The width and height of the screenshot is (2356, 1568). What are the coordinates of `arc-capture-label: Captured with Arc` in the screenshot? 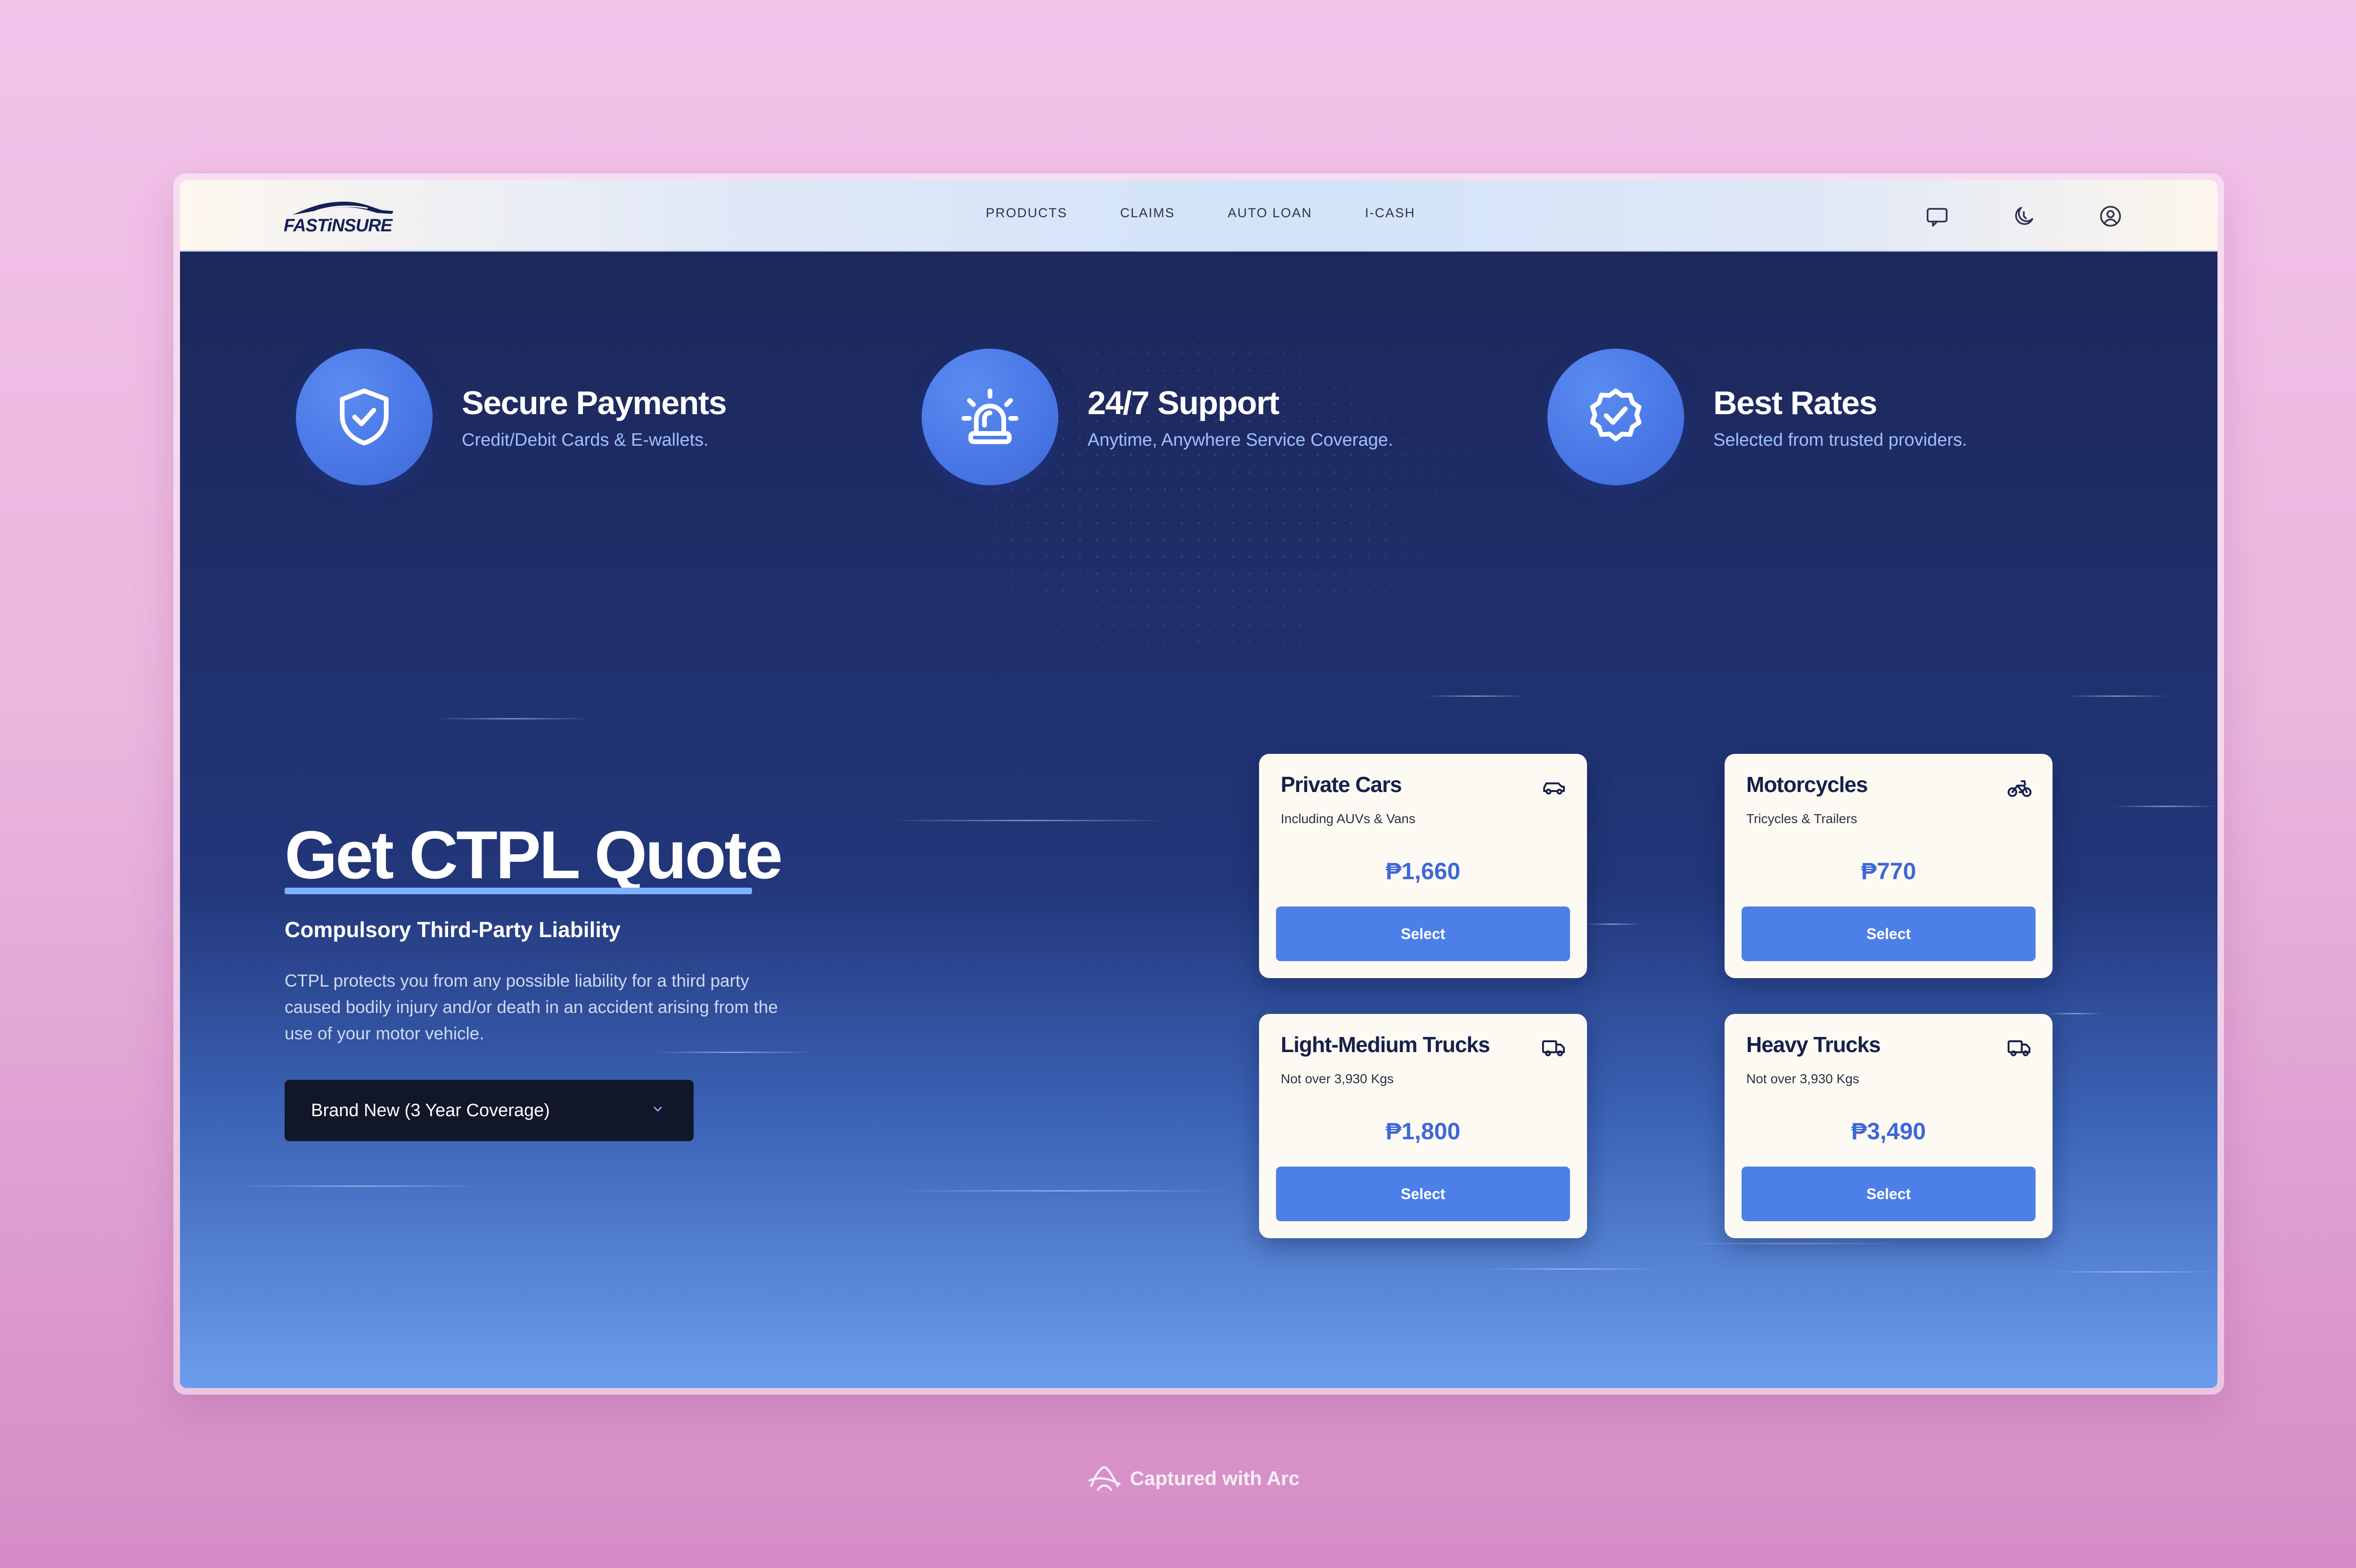 It's located at (1193, 1478).